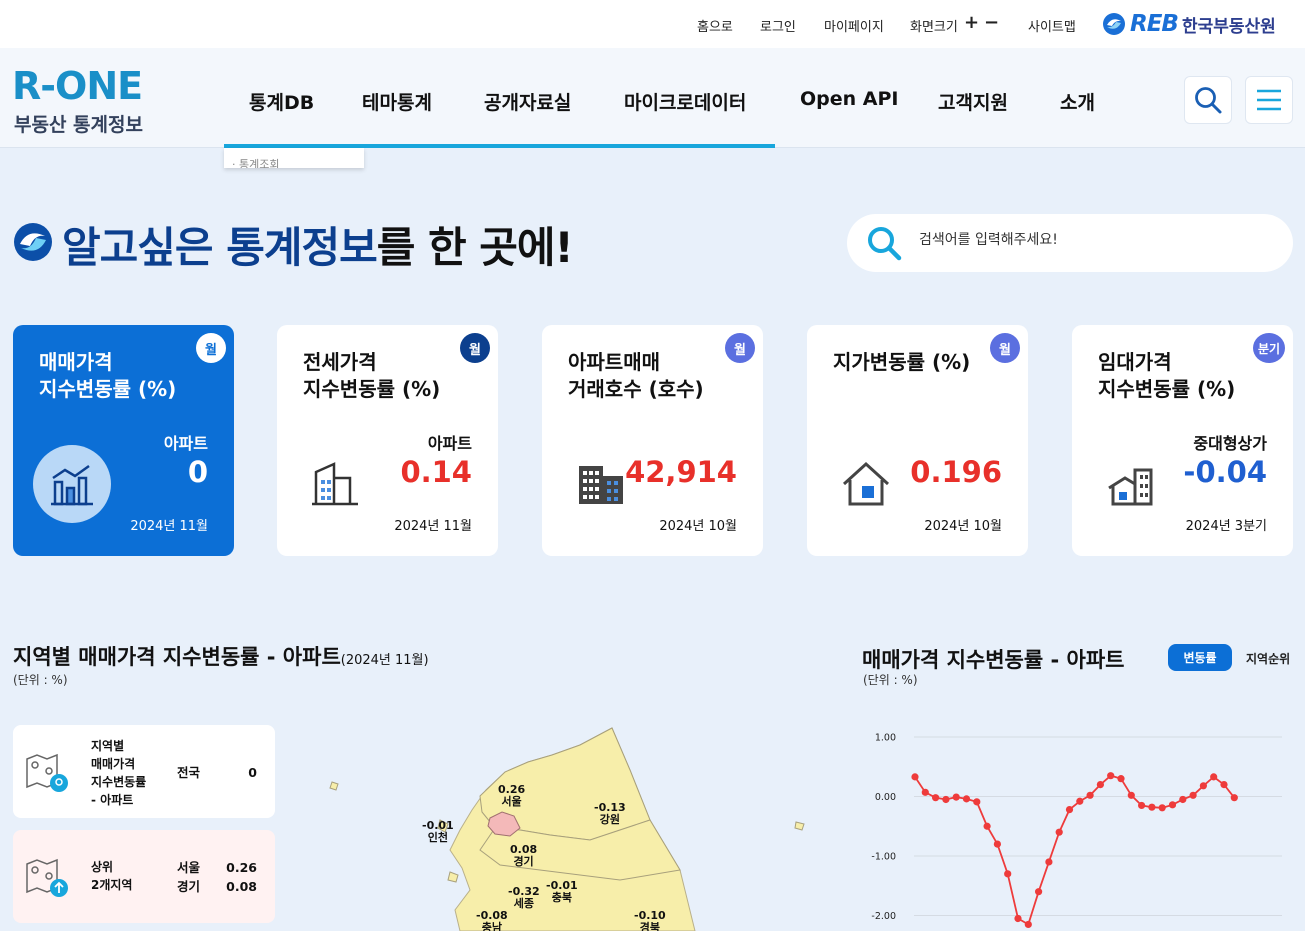 This screenshot has height=931, width=1305. Describe the element at coordinates (387, 440) in the screenshot. I see `card-jeonse-price-index: 전세가격 지수변동률 (%) 월 아파트 0.14 2024년 11월` at that location.